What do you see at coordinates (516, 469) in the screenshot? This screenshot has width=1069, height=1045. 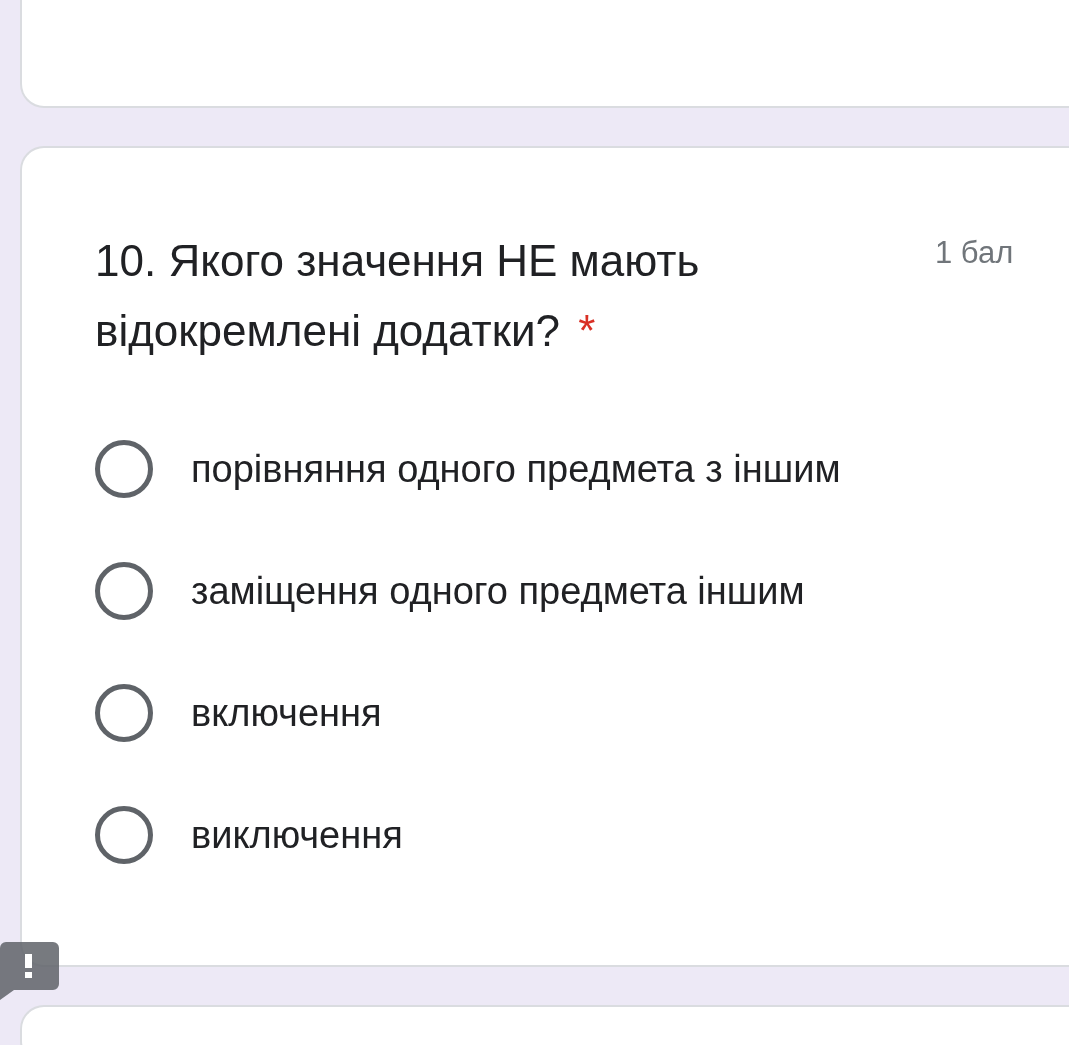 I see `option-label: порівняння одного предмета з іншим` at bounding box center [516, 469].